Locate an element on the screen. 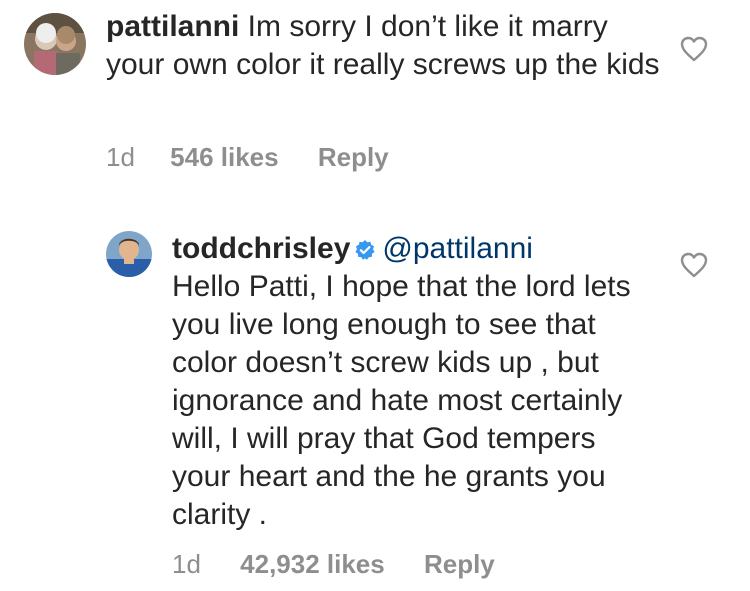  verified-badge-icon is located at coordinates (365, 250).